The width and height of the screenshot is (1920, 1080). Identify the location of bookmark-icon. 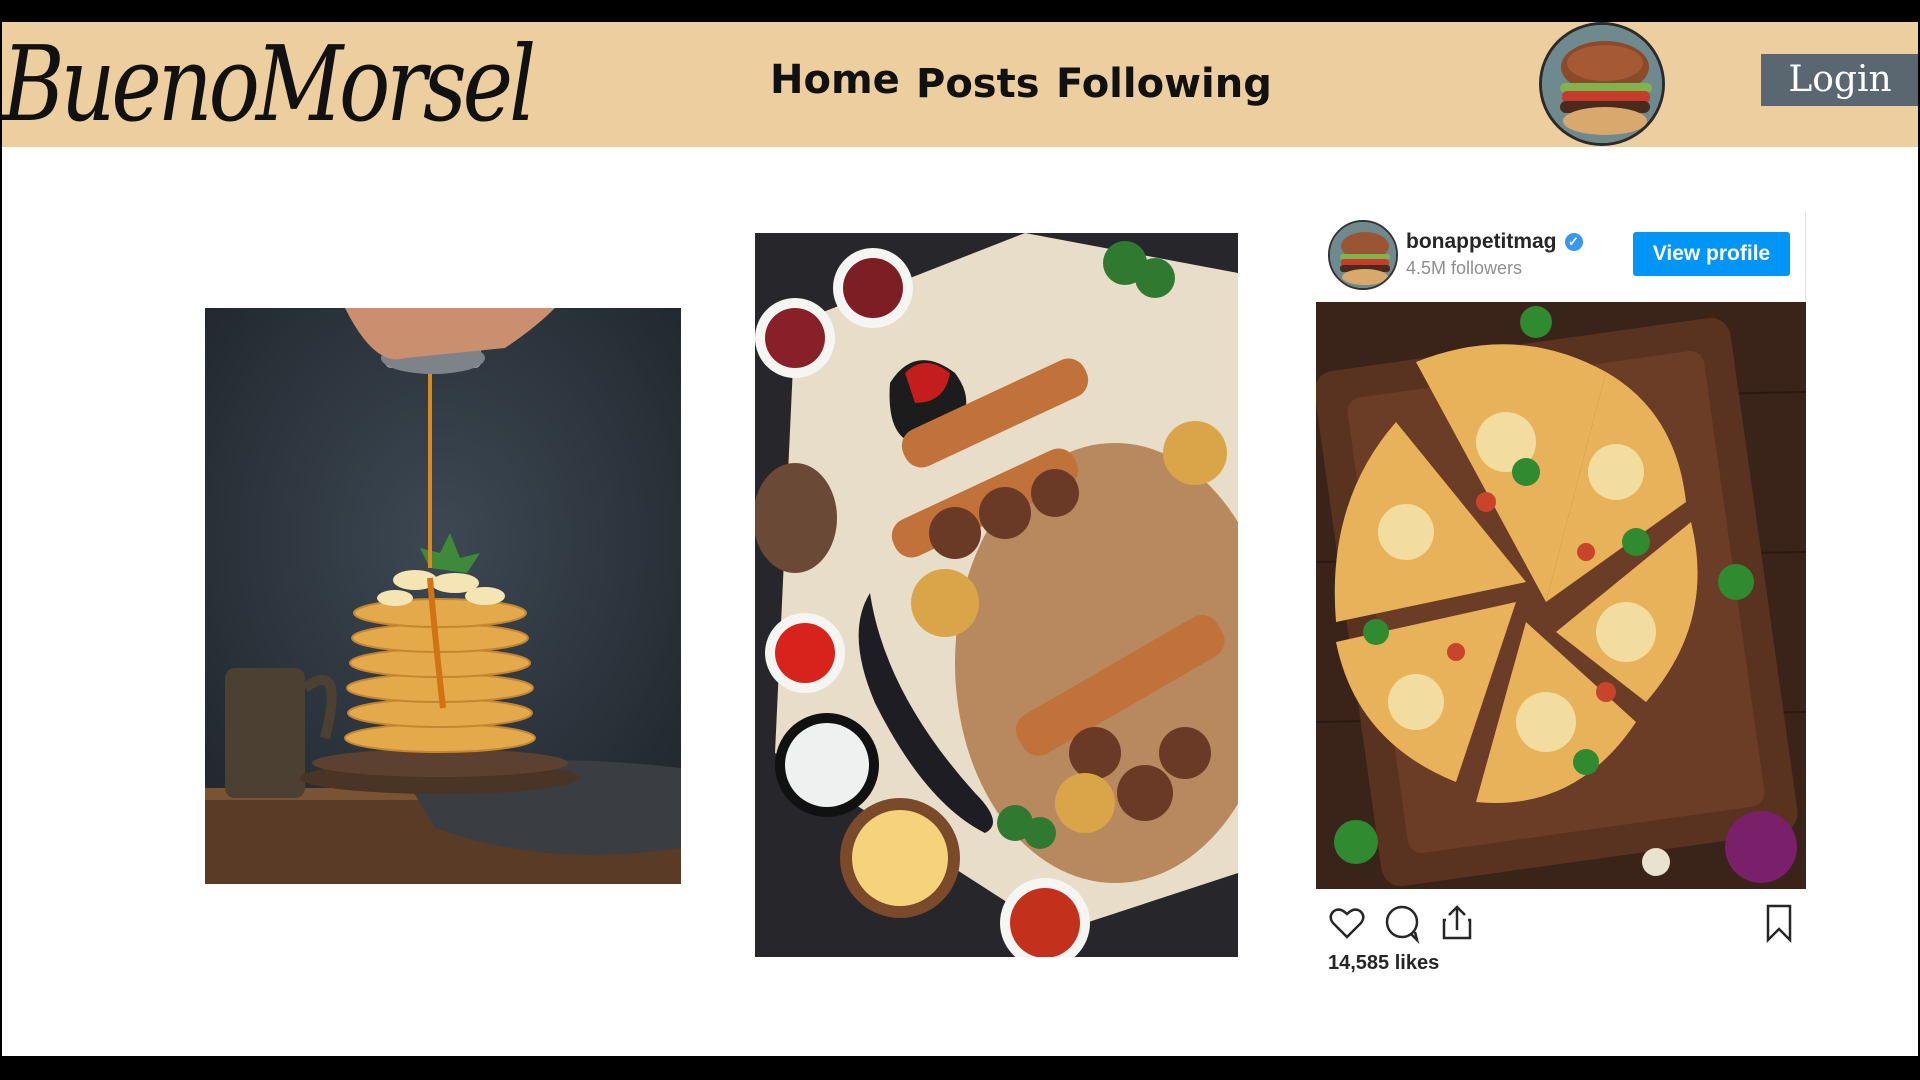
(1779, 923).